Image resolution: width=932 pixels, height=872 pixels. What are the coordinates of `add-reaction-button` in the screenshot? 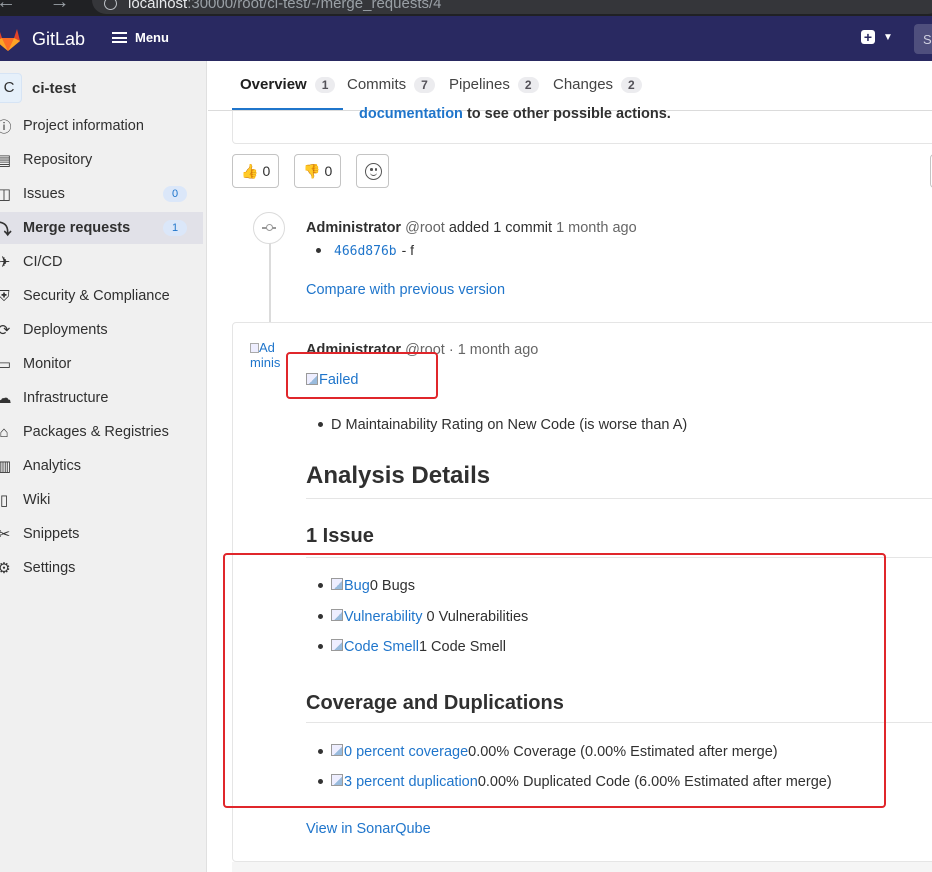 It's located at (372, 171).